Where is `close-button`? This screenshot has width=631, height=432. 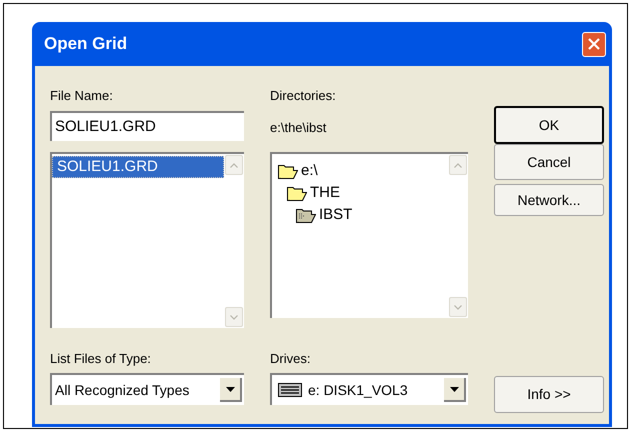 close-button is located at coordinates (594, 44).